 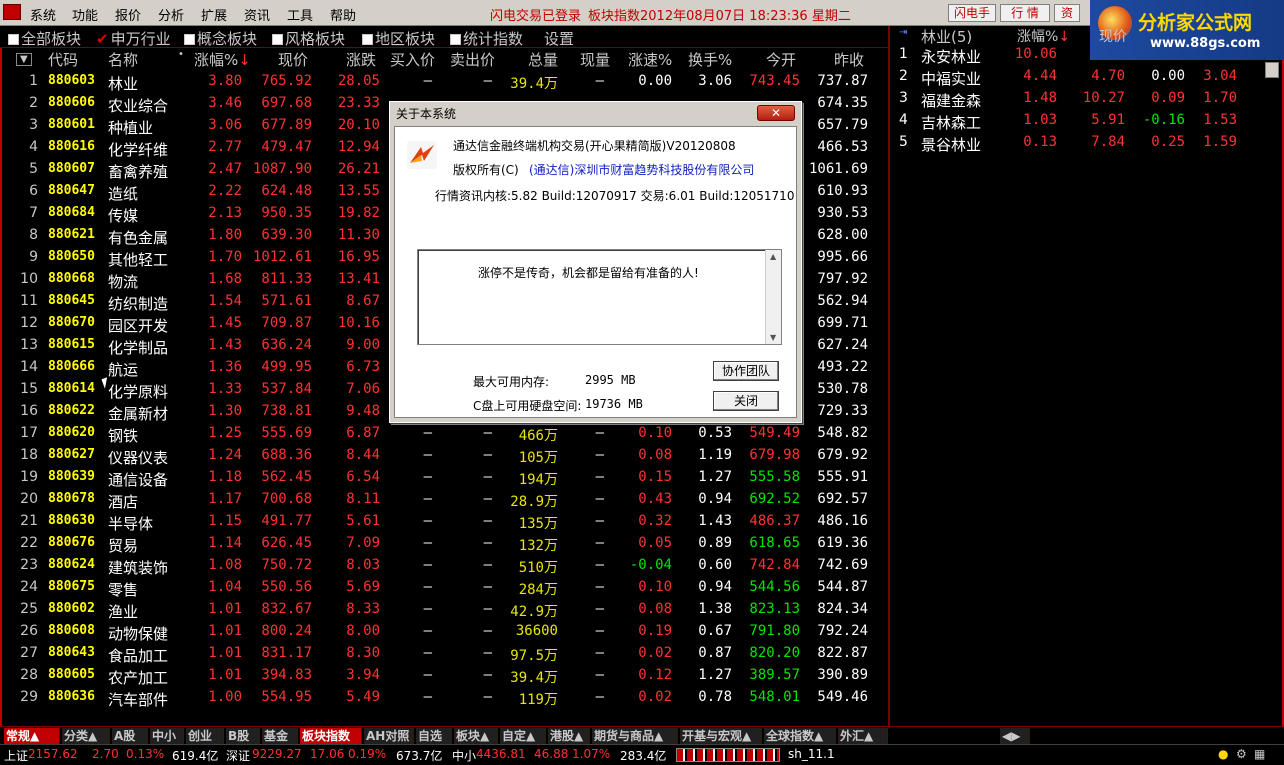 I want to click on menu-help: 帮助, so click(x=343, y=14).